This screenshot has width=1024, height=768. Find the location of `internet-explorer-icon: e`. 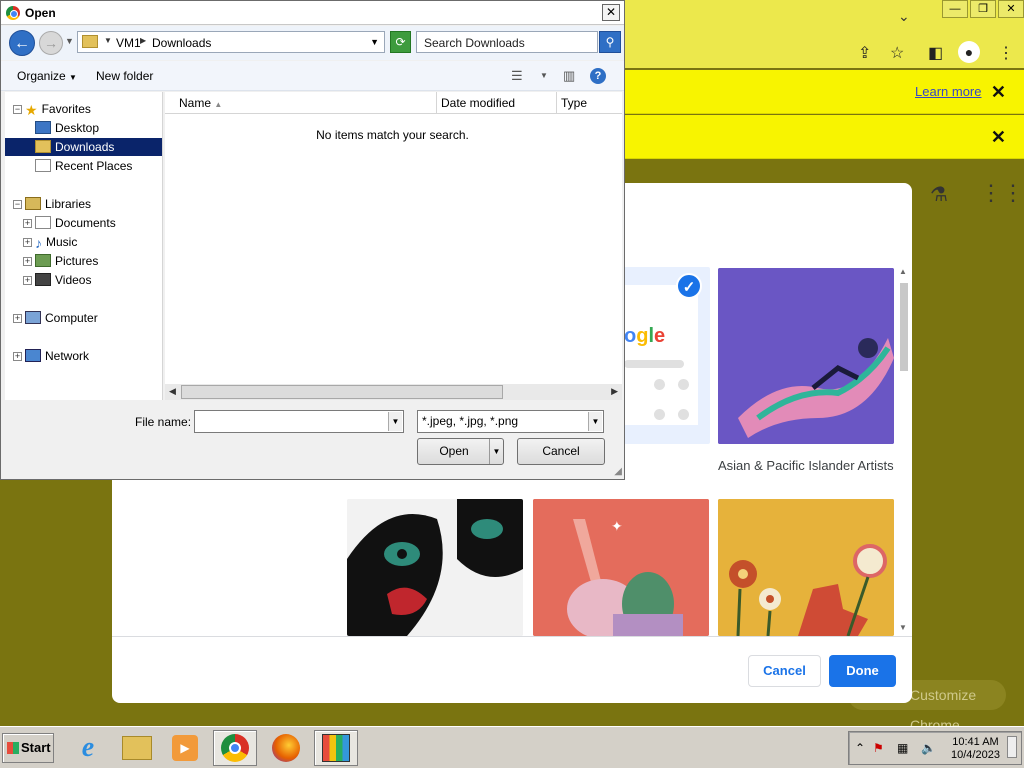

internet-explorer-icon: e is located at coordinates (88, 748).